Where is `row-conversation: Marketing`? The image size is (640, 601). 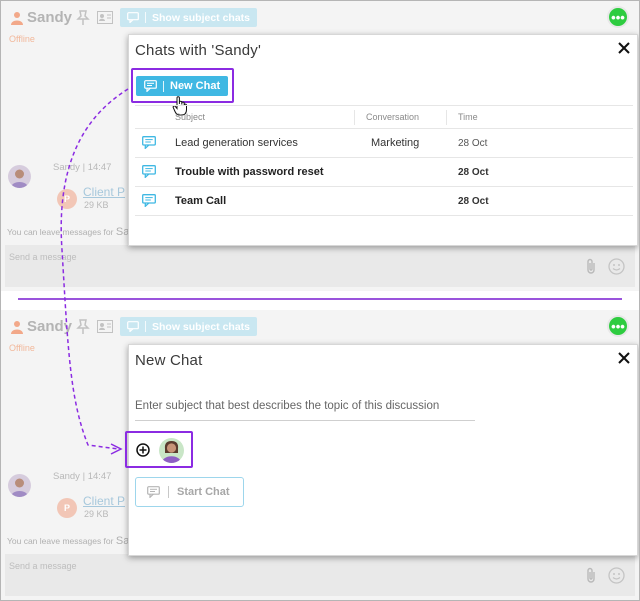
row-conversation: Marketing is located at coordinates (395, 143).